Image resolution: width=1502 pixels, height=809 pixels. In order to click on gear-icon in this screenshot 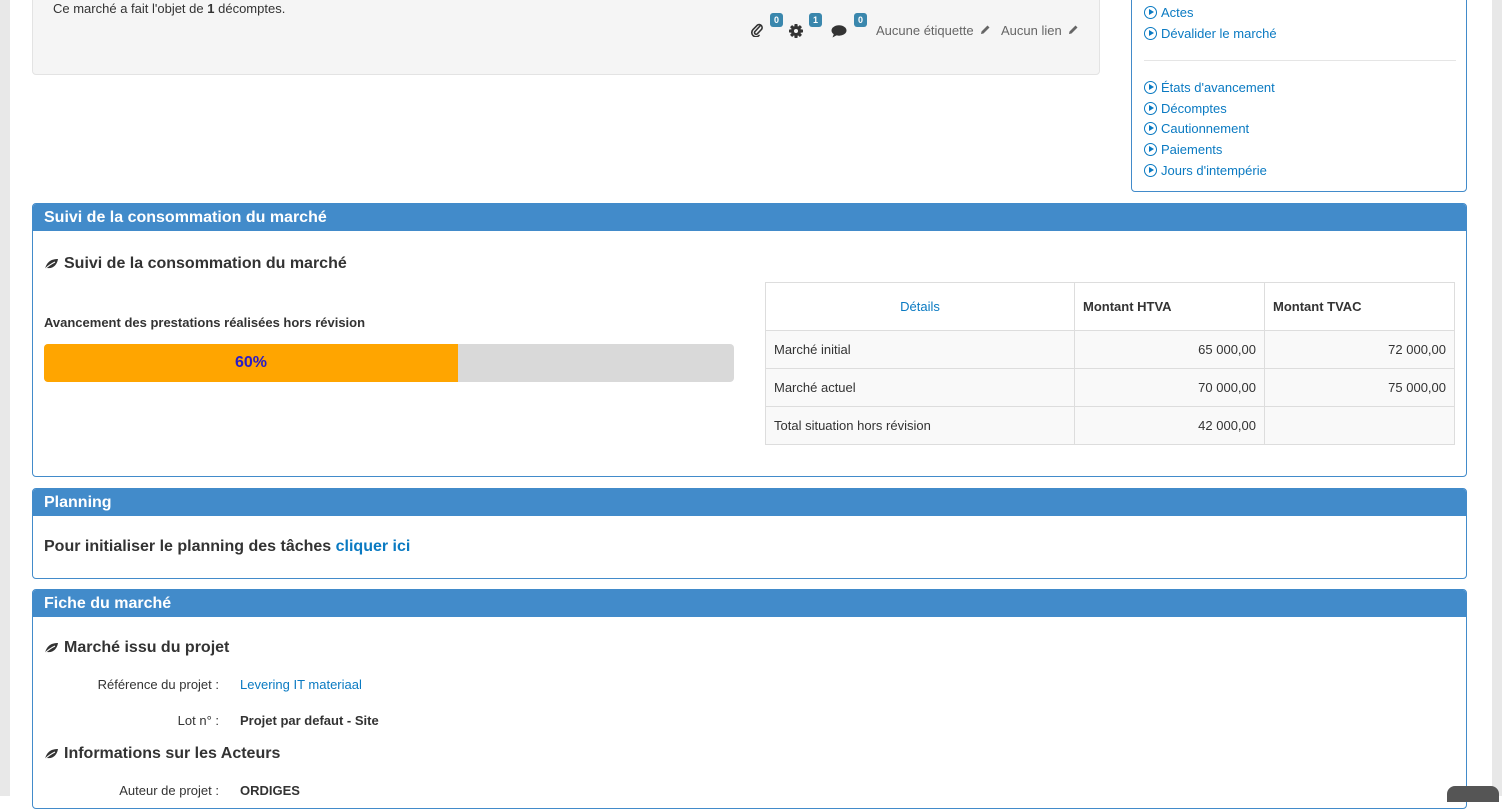, I will do `click(796, 31)`.